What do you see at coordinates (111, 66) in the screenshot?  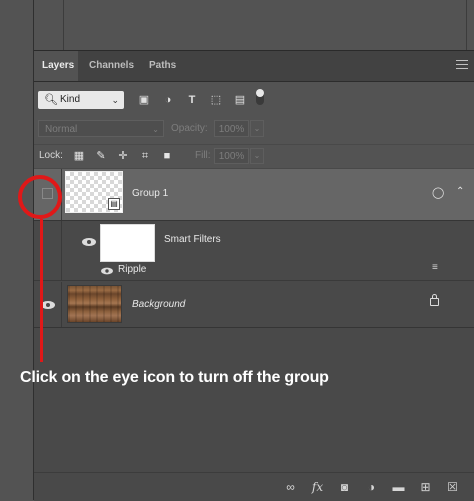 I see `tab-channels: Channels` at bounding box center [111, 66].